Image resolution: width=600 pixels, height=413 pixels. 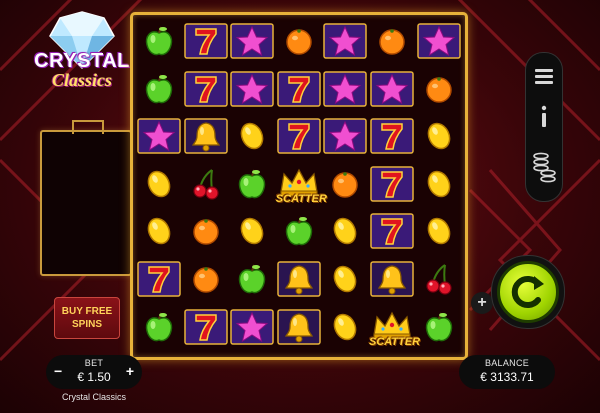 What do you see at coordinates (130, 371) in the screenshot?
I see `bet-increase-button: +` at bounding box center [130, 371].